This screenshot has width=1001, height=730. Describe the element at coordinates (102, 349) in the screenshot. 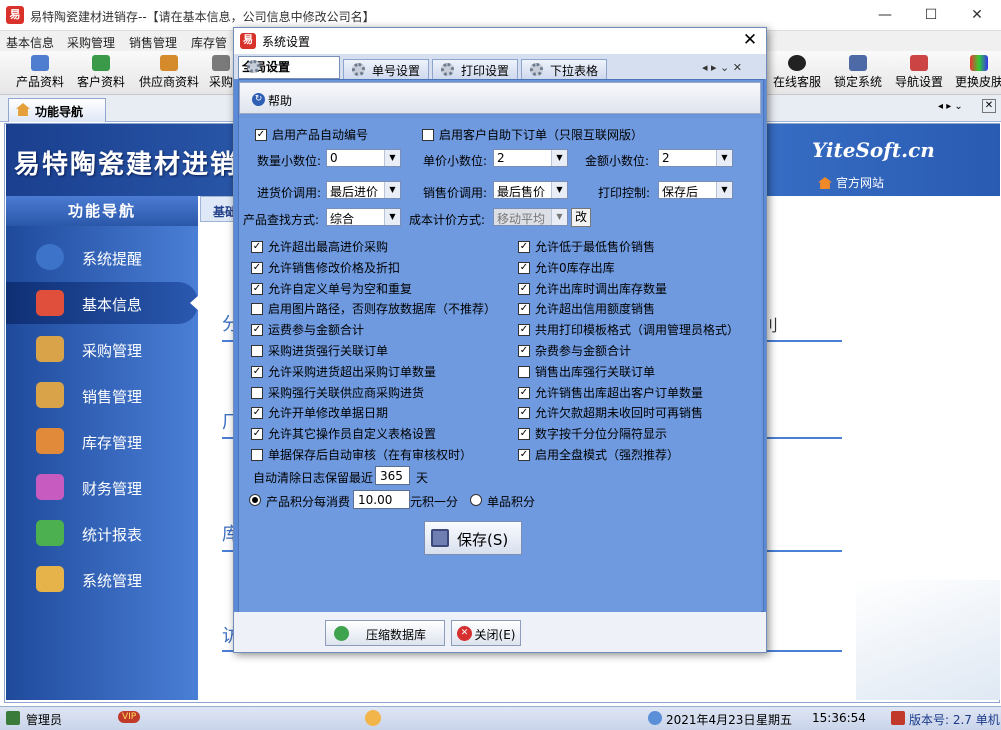

I see `nav-item-purchase: 采购管理` at that location.